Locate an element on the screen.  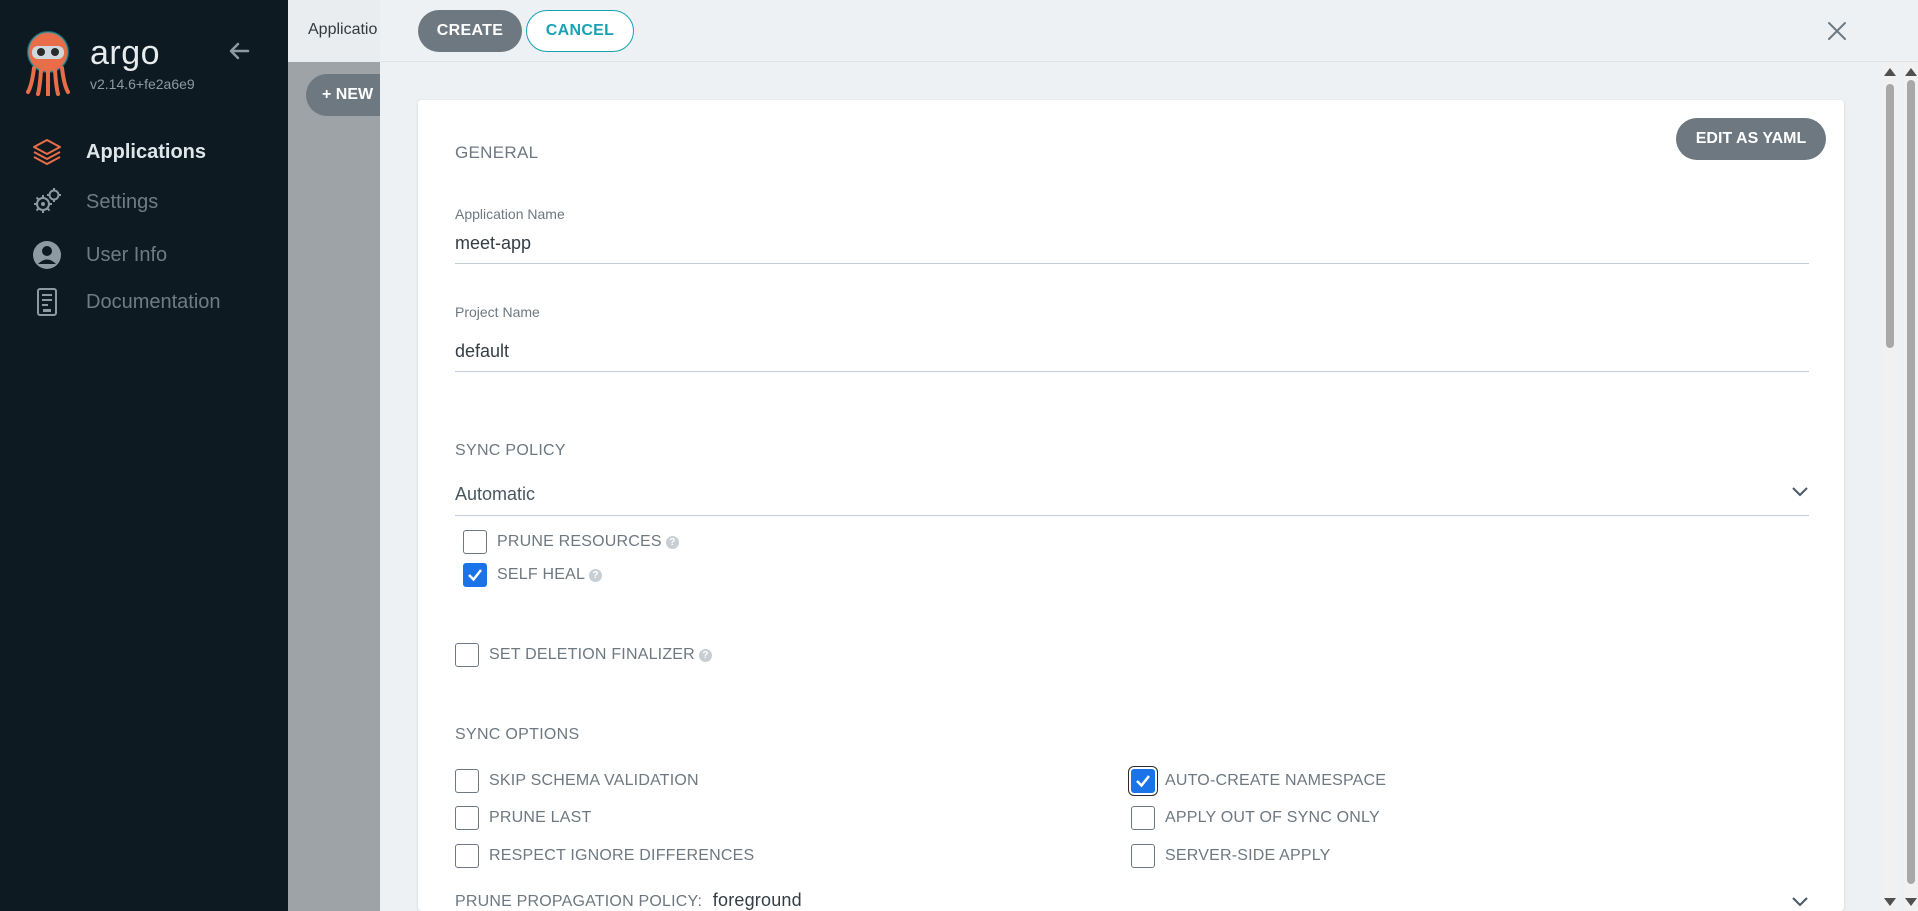
respect-ignore-differences-checkbox: RESPECT IGNORE DIFFERENCES is located at coordinates (604, 856).